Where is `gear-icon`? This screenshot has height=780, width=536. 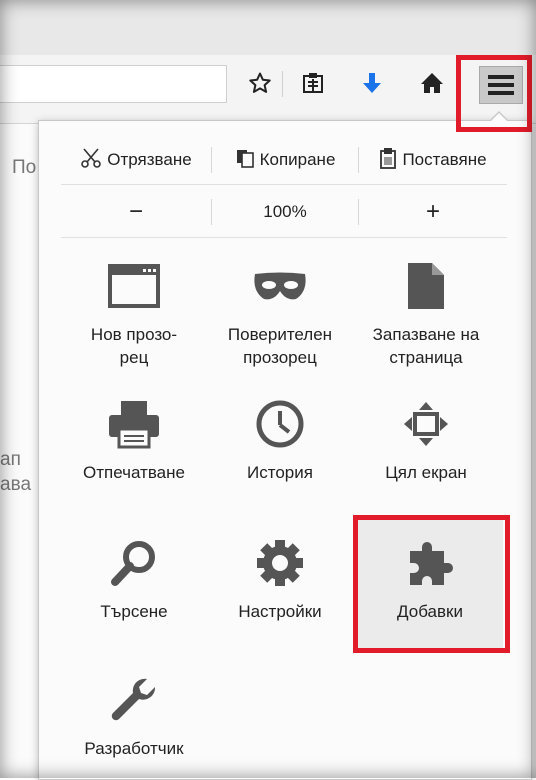
gear-icon is located at coordinates (280, 563).